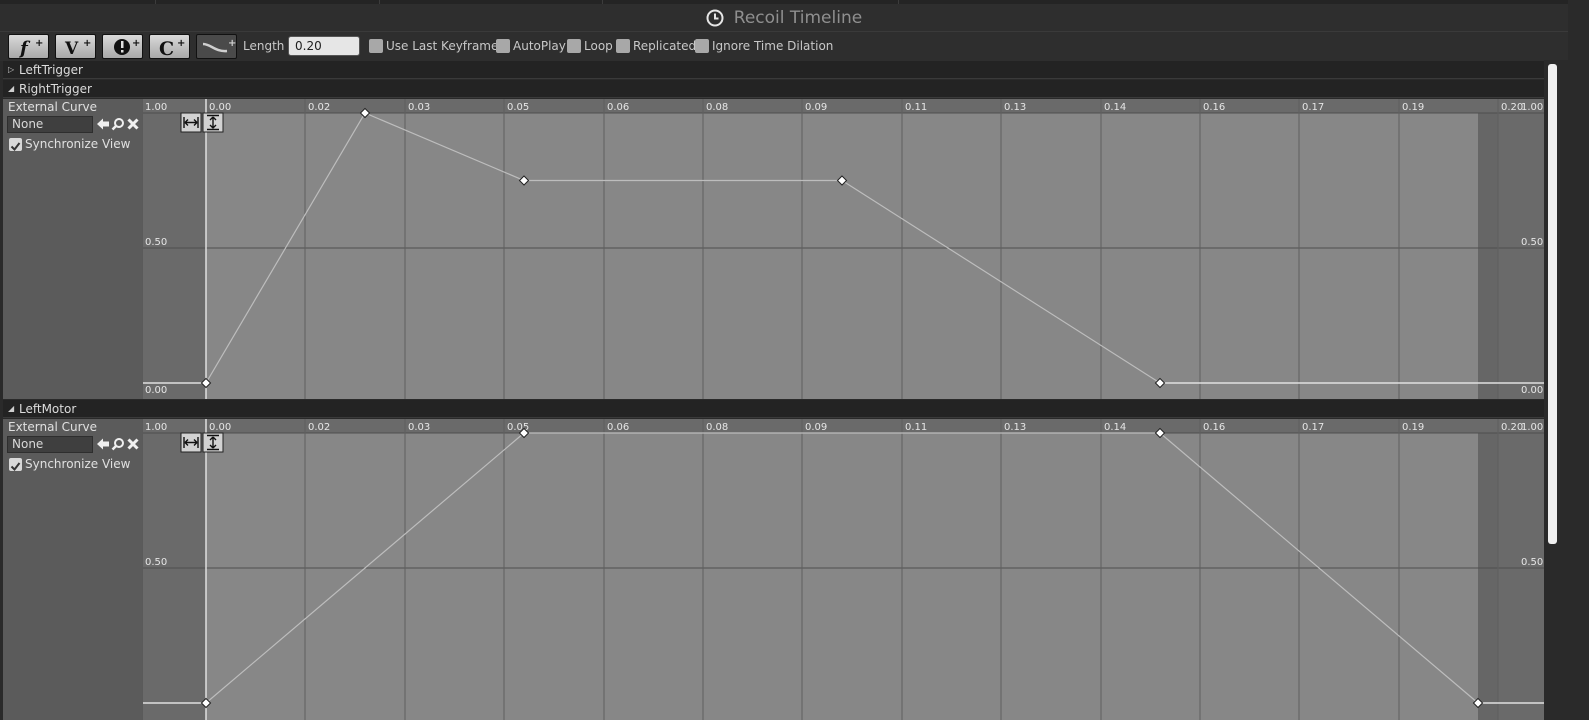 The height and width of the screenshot is (720, 1589). What do you see at coordinates (618, 107) in the screenshot?
I see `x-tick-label: 0.06` at bounding box center [618, 107].